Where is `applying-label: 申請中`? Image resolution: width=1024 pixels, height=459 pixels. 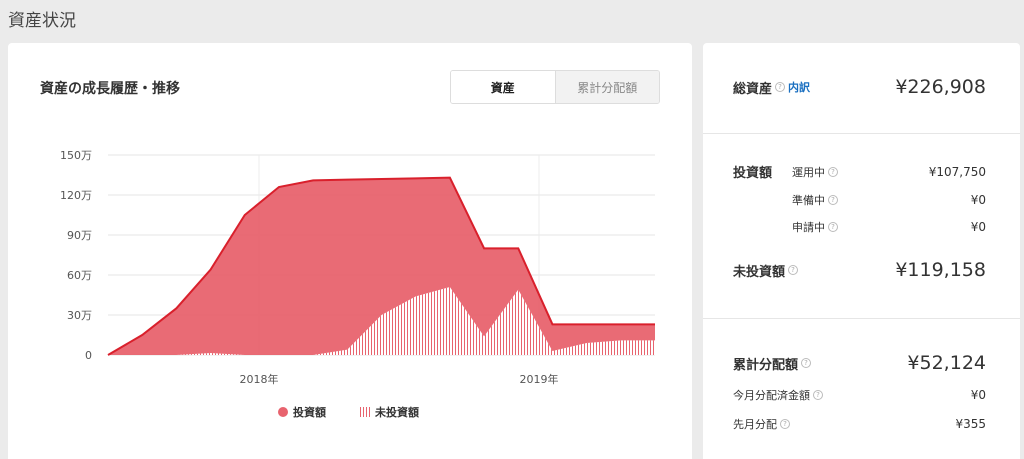 applying-label: 申請中 is located at coordinates (808, 227).